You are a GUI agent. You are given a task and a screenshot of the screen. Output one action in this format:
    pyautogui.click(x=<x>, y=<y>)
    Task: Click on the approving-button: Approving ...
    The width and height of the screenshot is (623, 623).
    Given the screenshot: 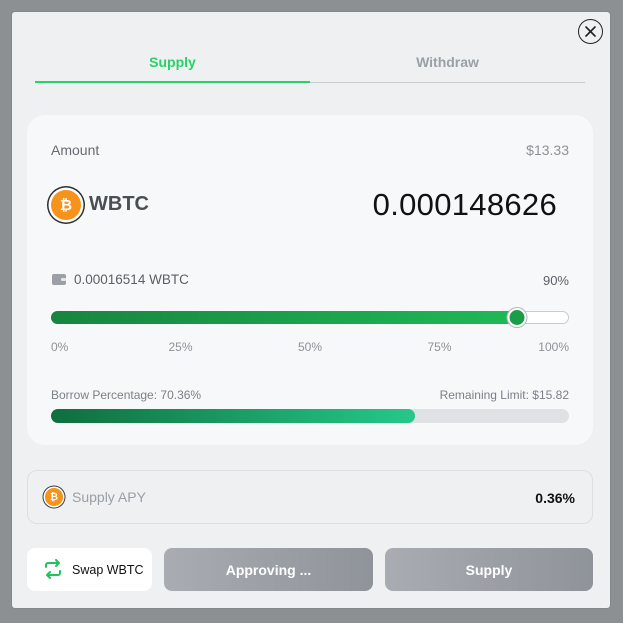 What is the action you would take?
    pyautogui.click(x=268, y=569)
    